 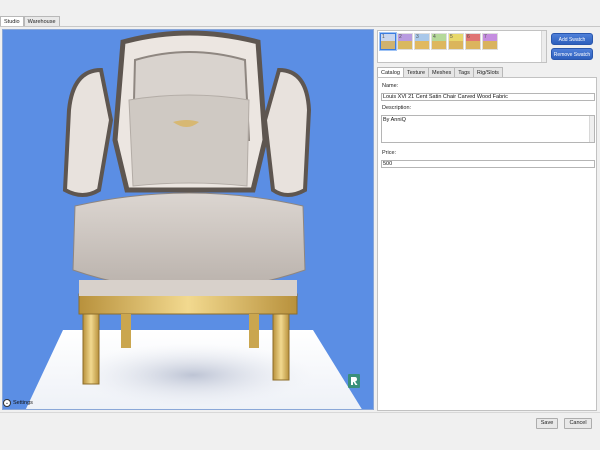 I want to click on swatch-5: 5, so click(x=456, y=41).